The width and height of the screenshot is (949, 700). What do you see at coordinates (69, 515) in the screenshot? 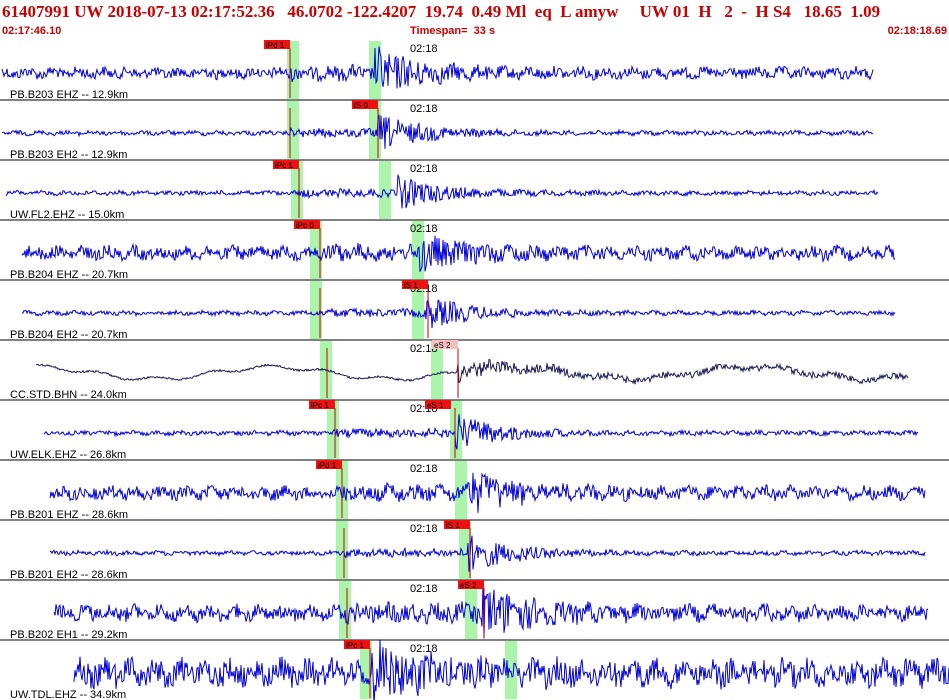
I see `station-label: PB.B201 EHZ -- 28.6km` at bounding box center [69, 515].